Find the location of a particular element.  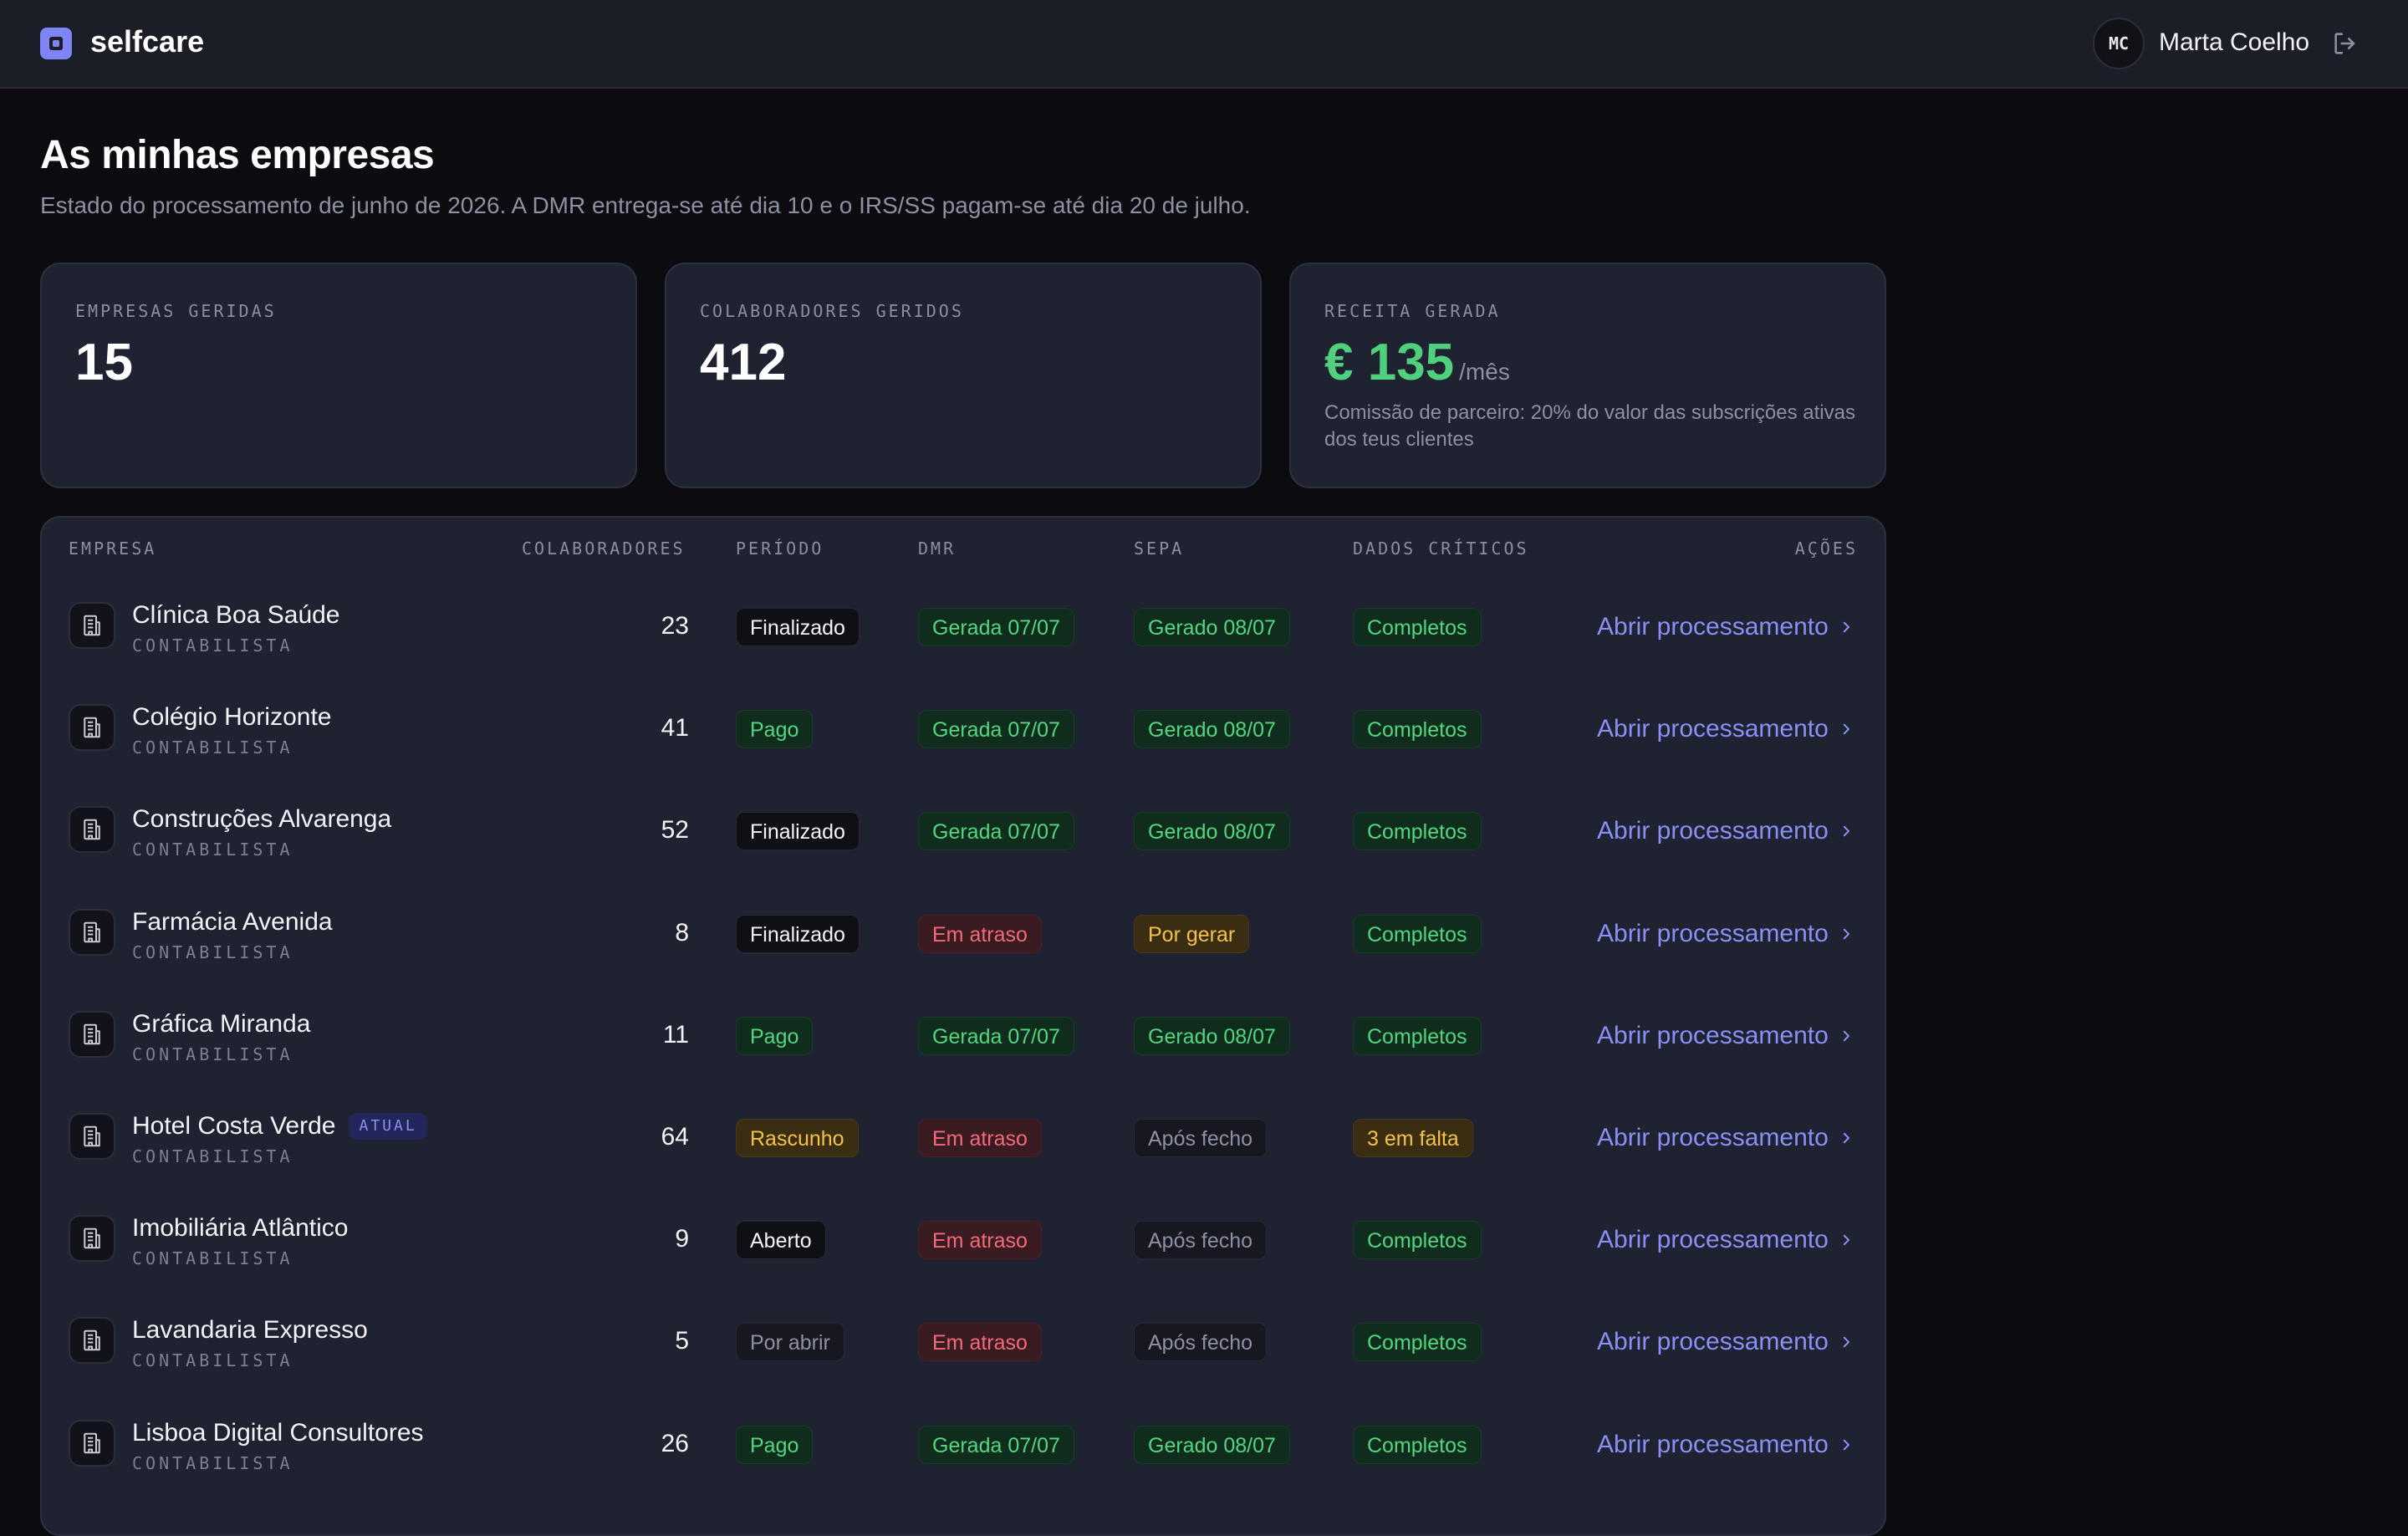

company-name-text: Lisboa Digital Consultores is located at coordinates (278, 1433).